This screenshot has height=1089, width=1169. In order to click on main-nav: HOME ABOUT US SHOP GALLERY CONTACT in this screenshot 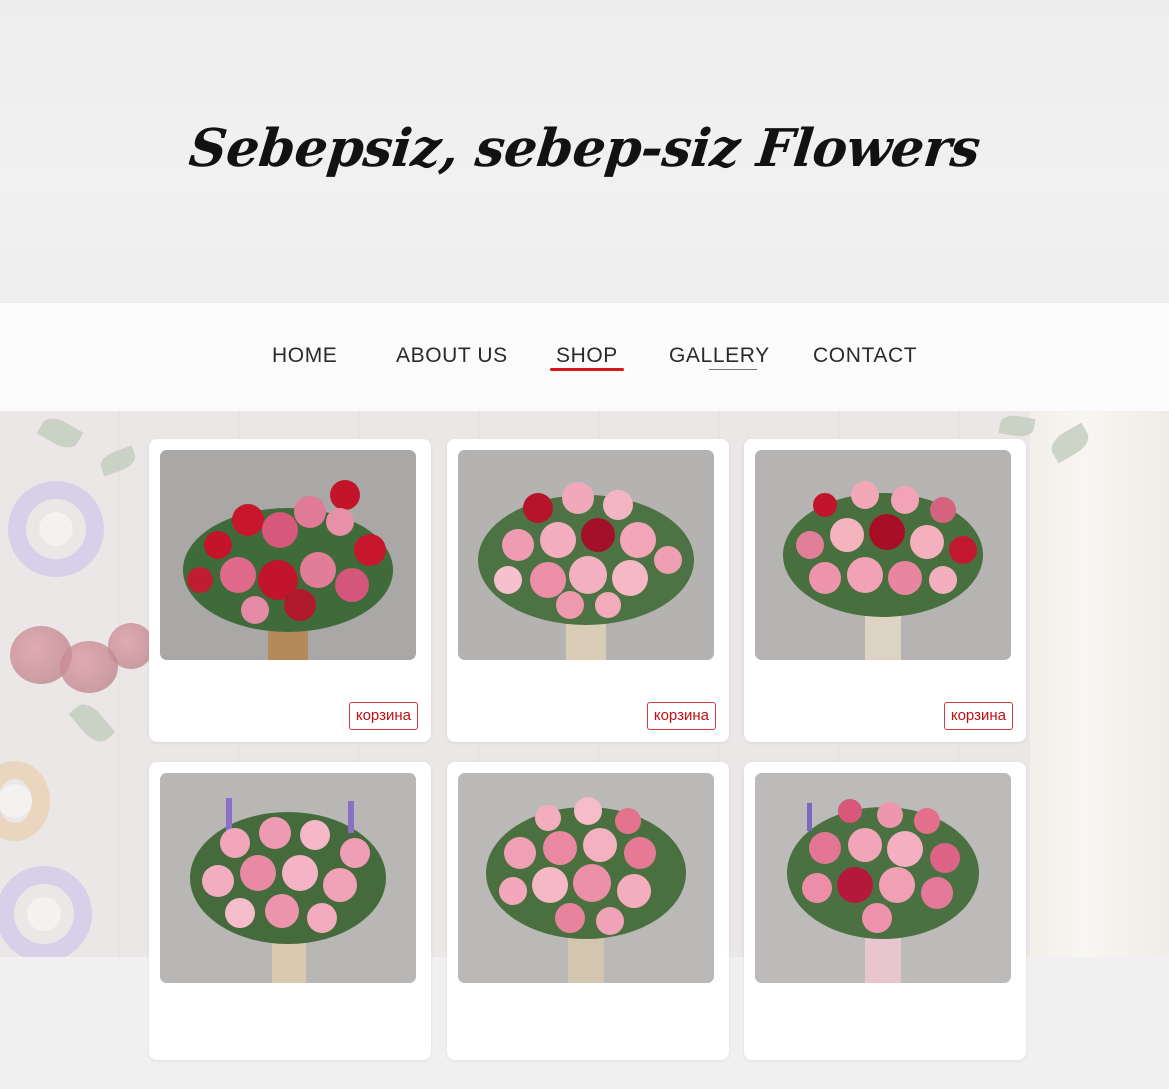, I will do `click(584, 357)`.